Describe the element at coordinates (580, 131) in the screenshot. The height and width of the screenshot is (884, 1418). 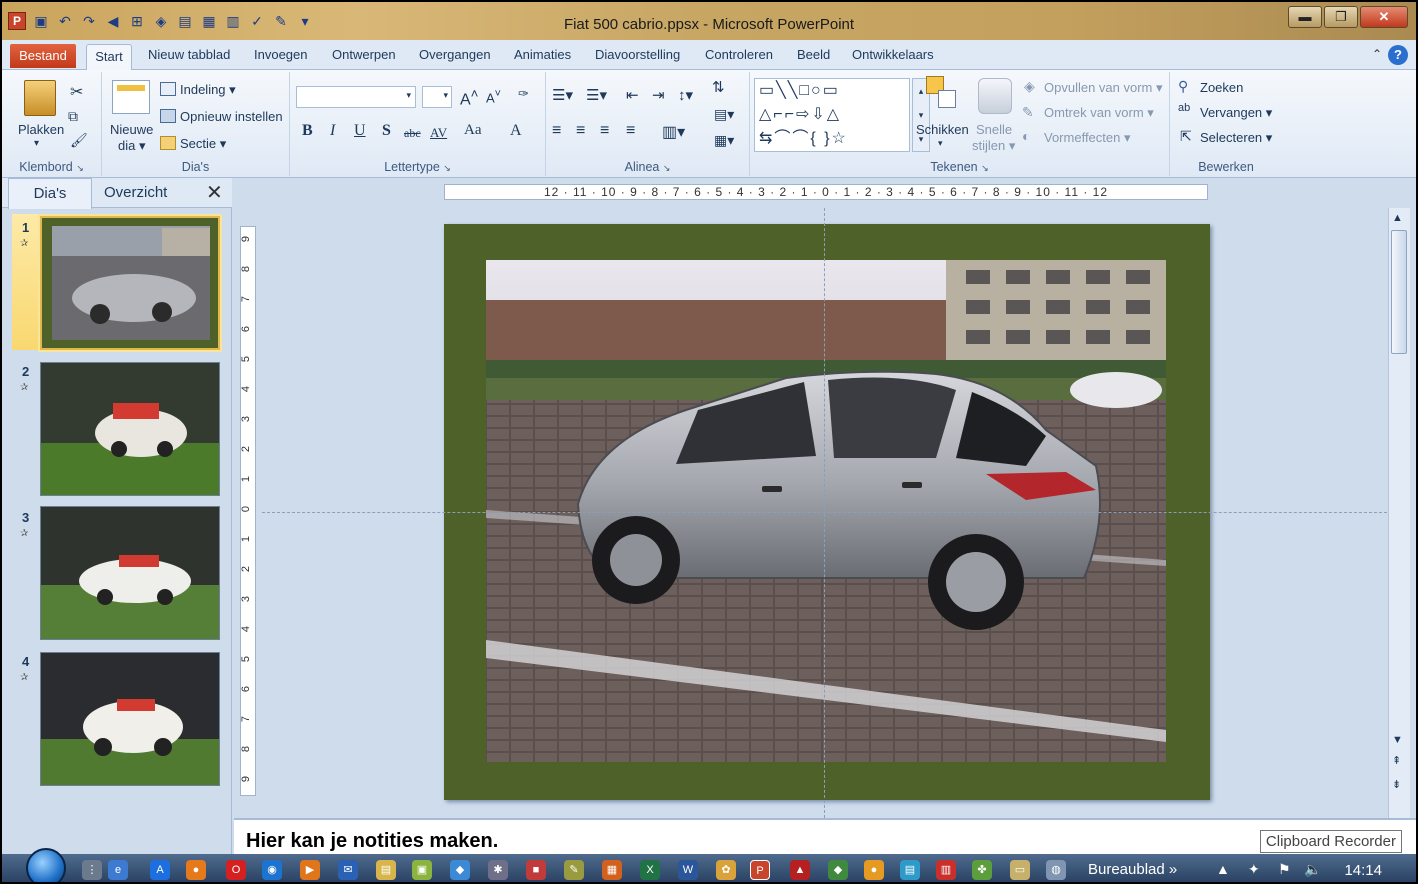
I see `align-center-icon: ≡` at that location.